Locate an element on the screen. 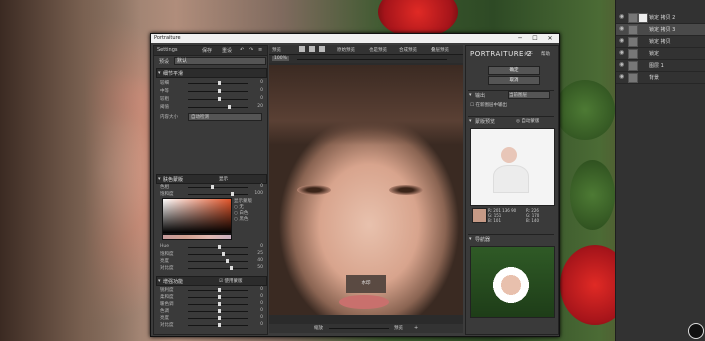 Image resolution: width=705 pixels, height=341 pixels. hue-strip is located at coordinates (197, 237).